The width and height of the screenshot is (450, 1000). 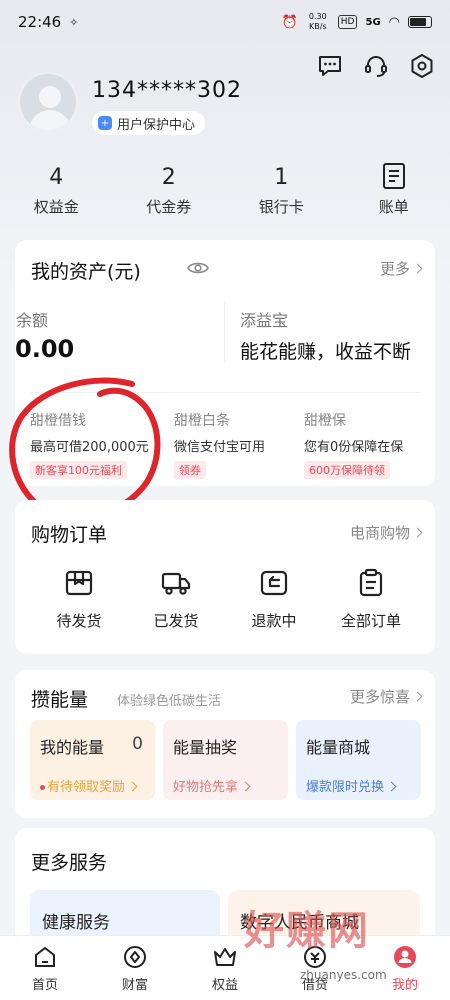 I want to click on tianyibao-label: 添益宝, so click(x=264, y=320).